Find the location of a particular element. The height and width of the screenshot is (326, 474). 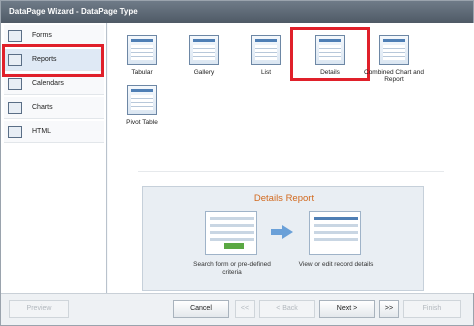

type-tile-gallery: Gallery is located at coordinates (204, 59).